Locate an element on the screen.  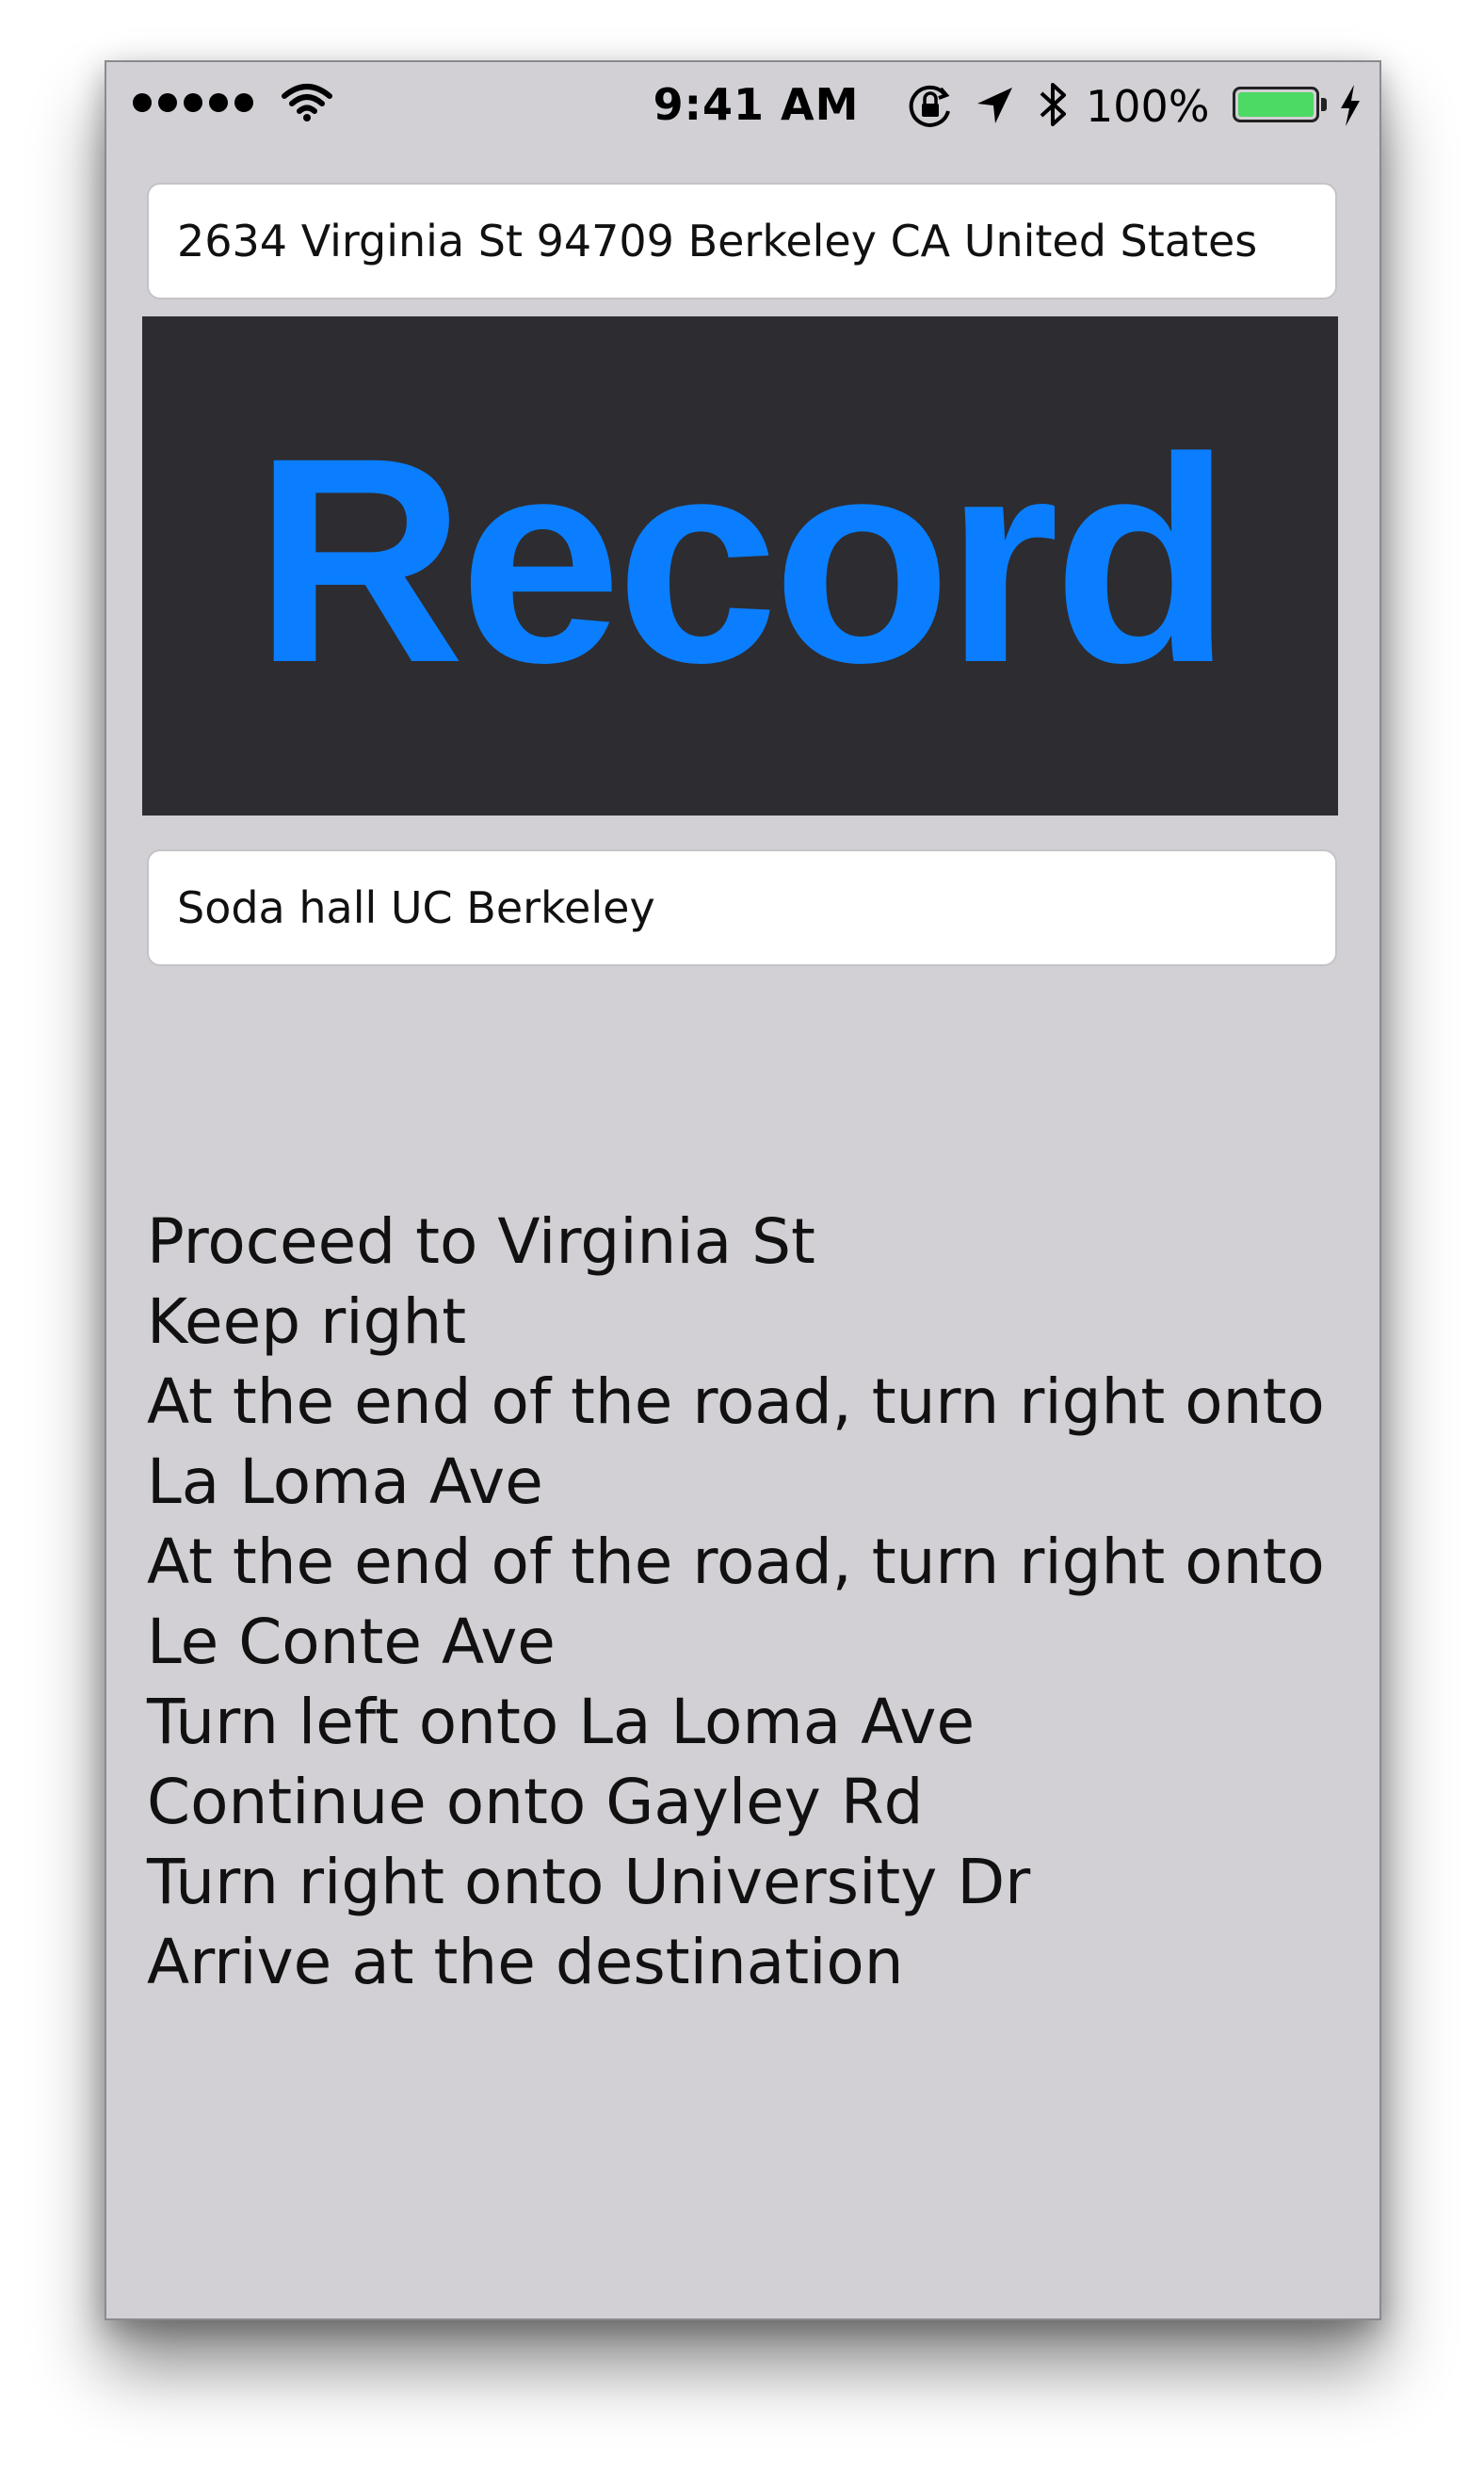
destination-field: Soda hall UC Berkeley is located at coordinates (742, 907).